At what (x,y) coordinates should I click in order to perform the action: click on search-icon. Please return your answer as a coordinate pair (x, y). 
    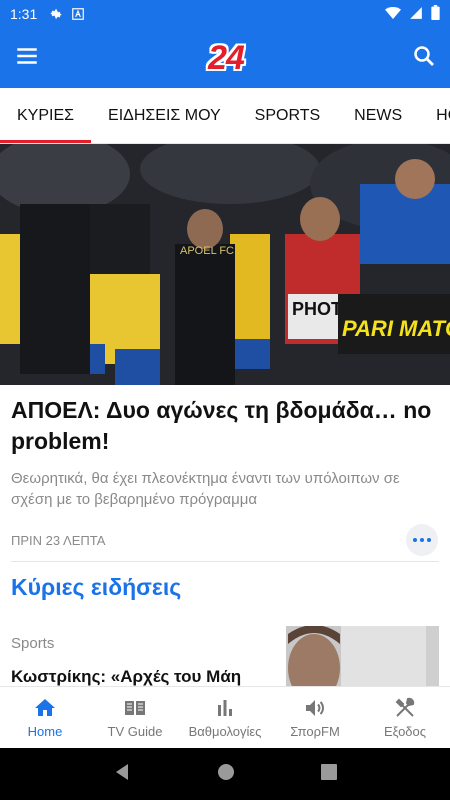
    Looking at the image, I should click on (424, 58).